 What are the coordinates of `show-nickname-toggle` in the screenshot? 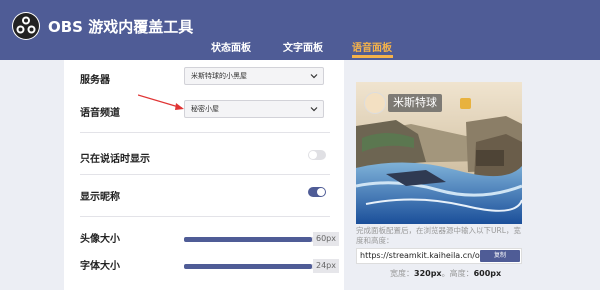 It's located at (317, 192).